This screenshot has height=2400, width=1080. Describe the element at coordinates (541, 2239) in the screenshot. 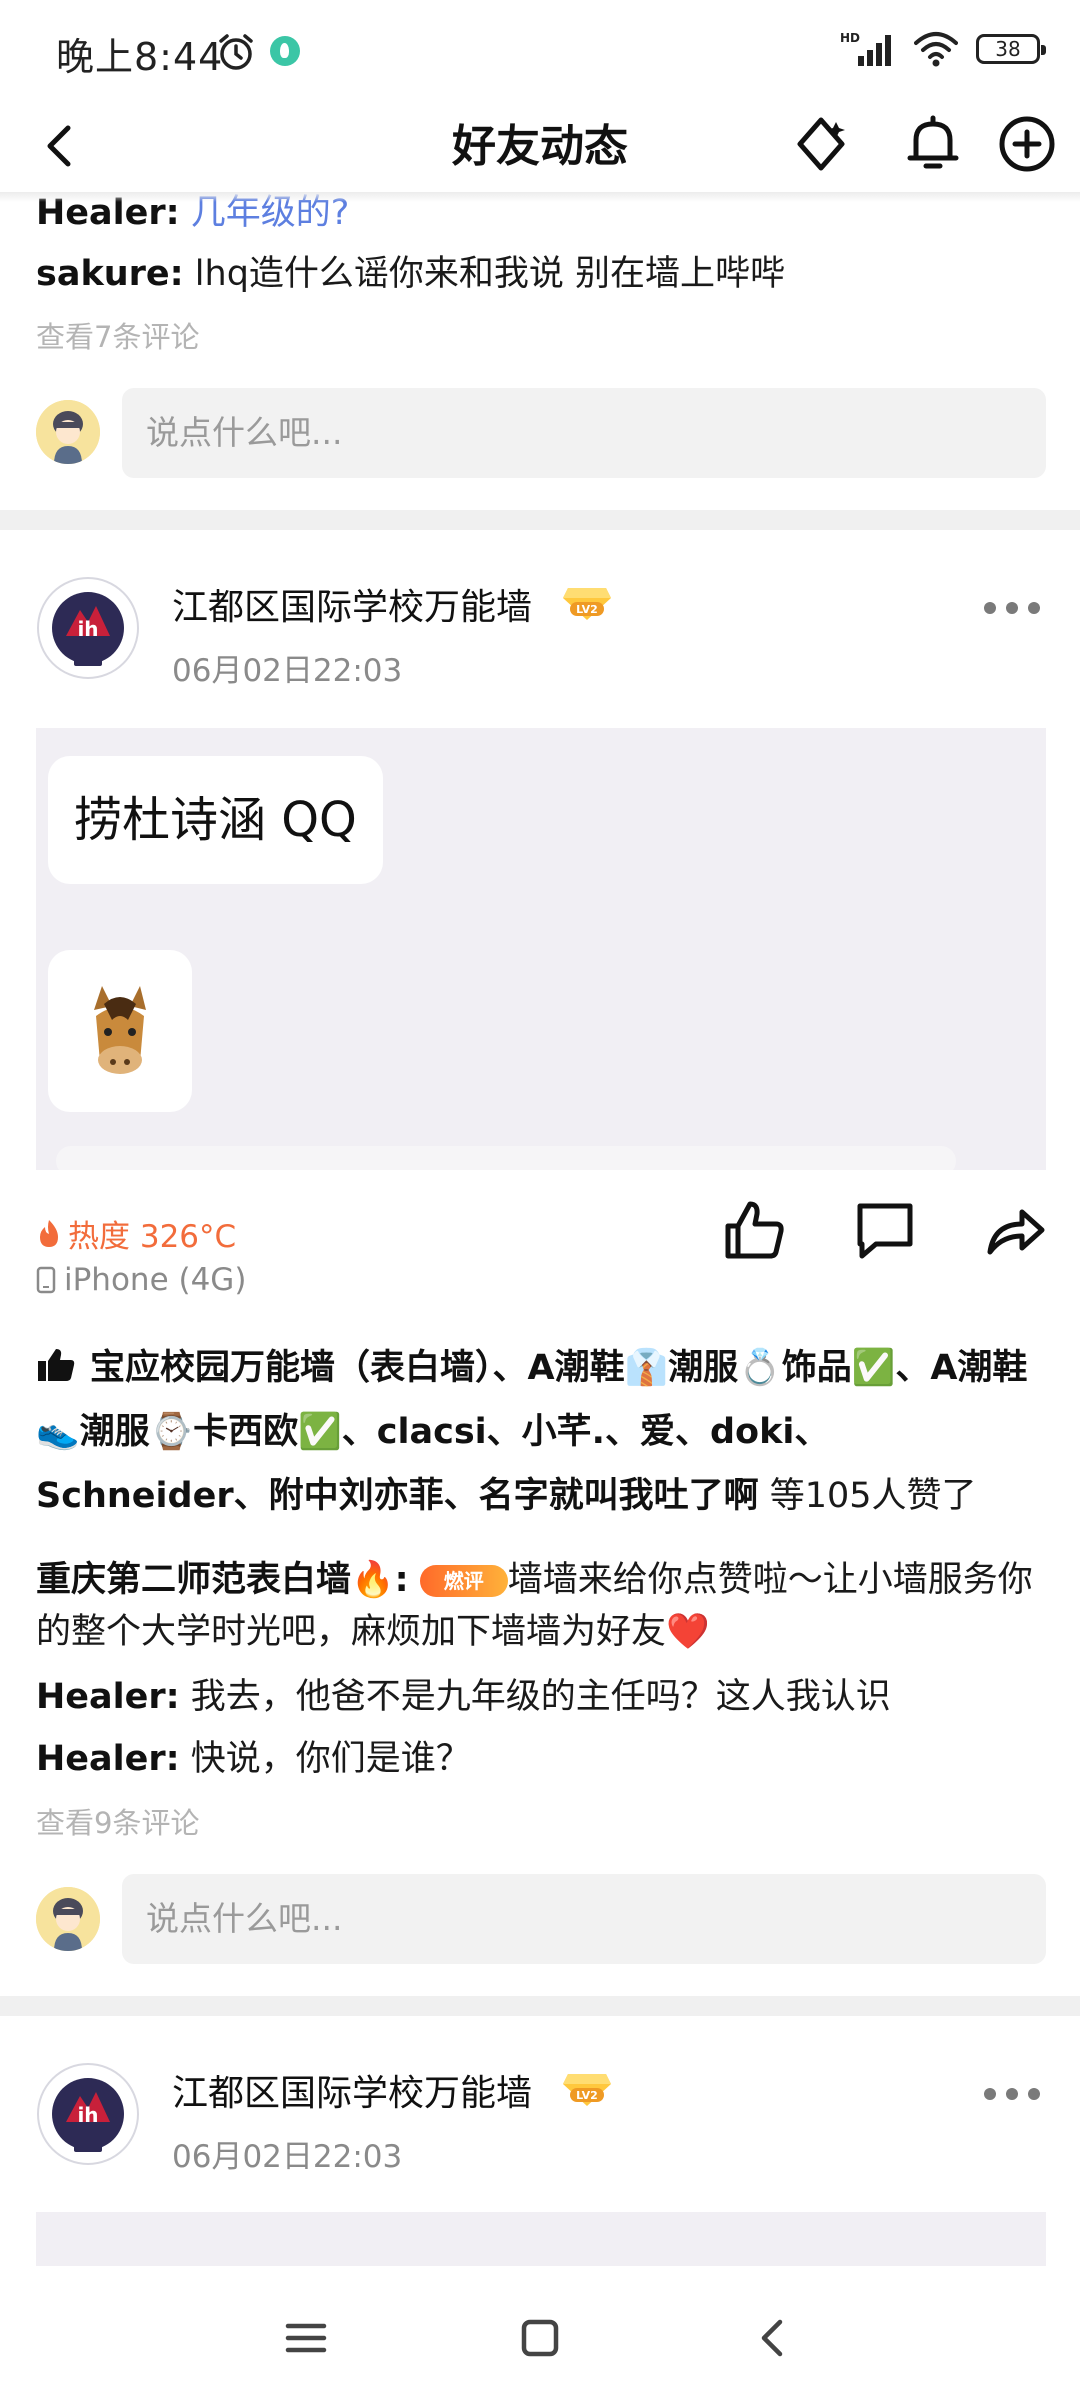

I see `post-image` at that location.